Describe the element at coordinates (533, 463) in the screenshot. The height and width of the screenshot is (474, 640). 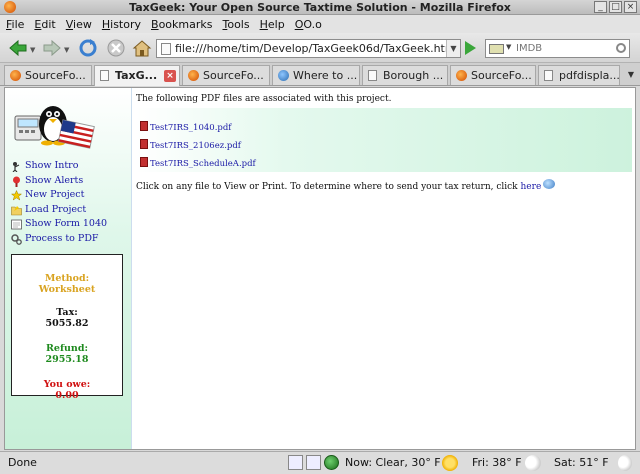
I see `cloud-icon` at that location.